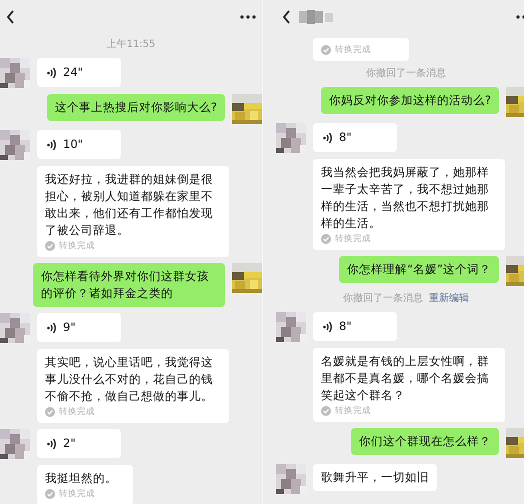 This screenshot has width=524, height=504. What do you see at coordinates (405, 378) in the screenshot?
I see `transcript-text: 名媛就是有钱的上层女性啊，群里都不是真名媛，哪个名媛会搞笑起这个群名？` at bounding box center [405, 378].